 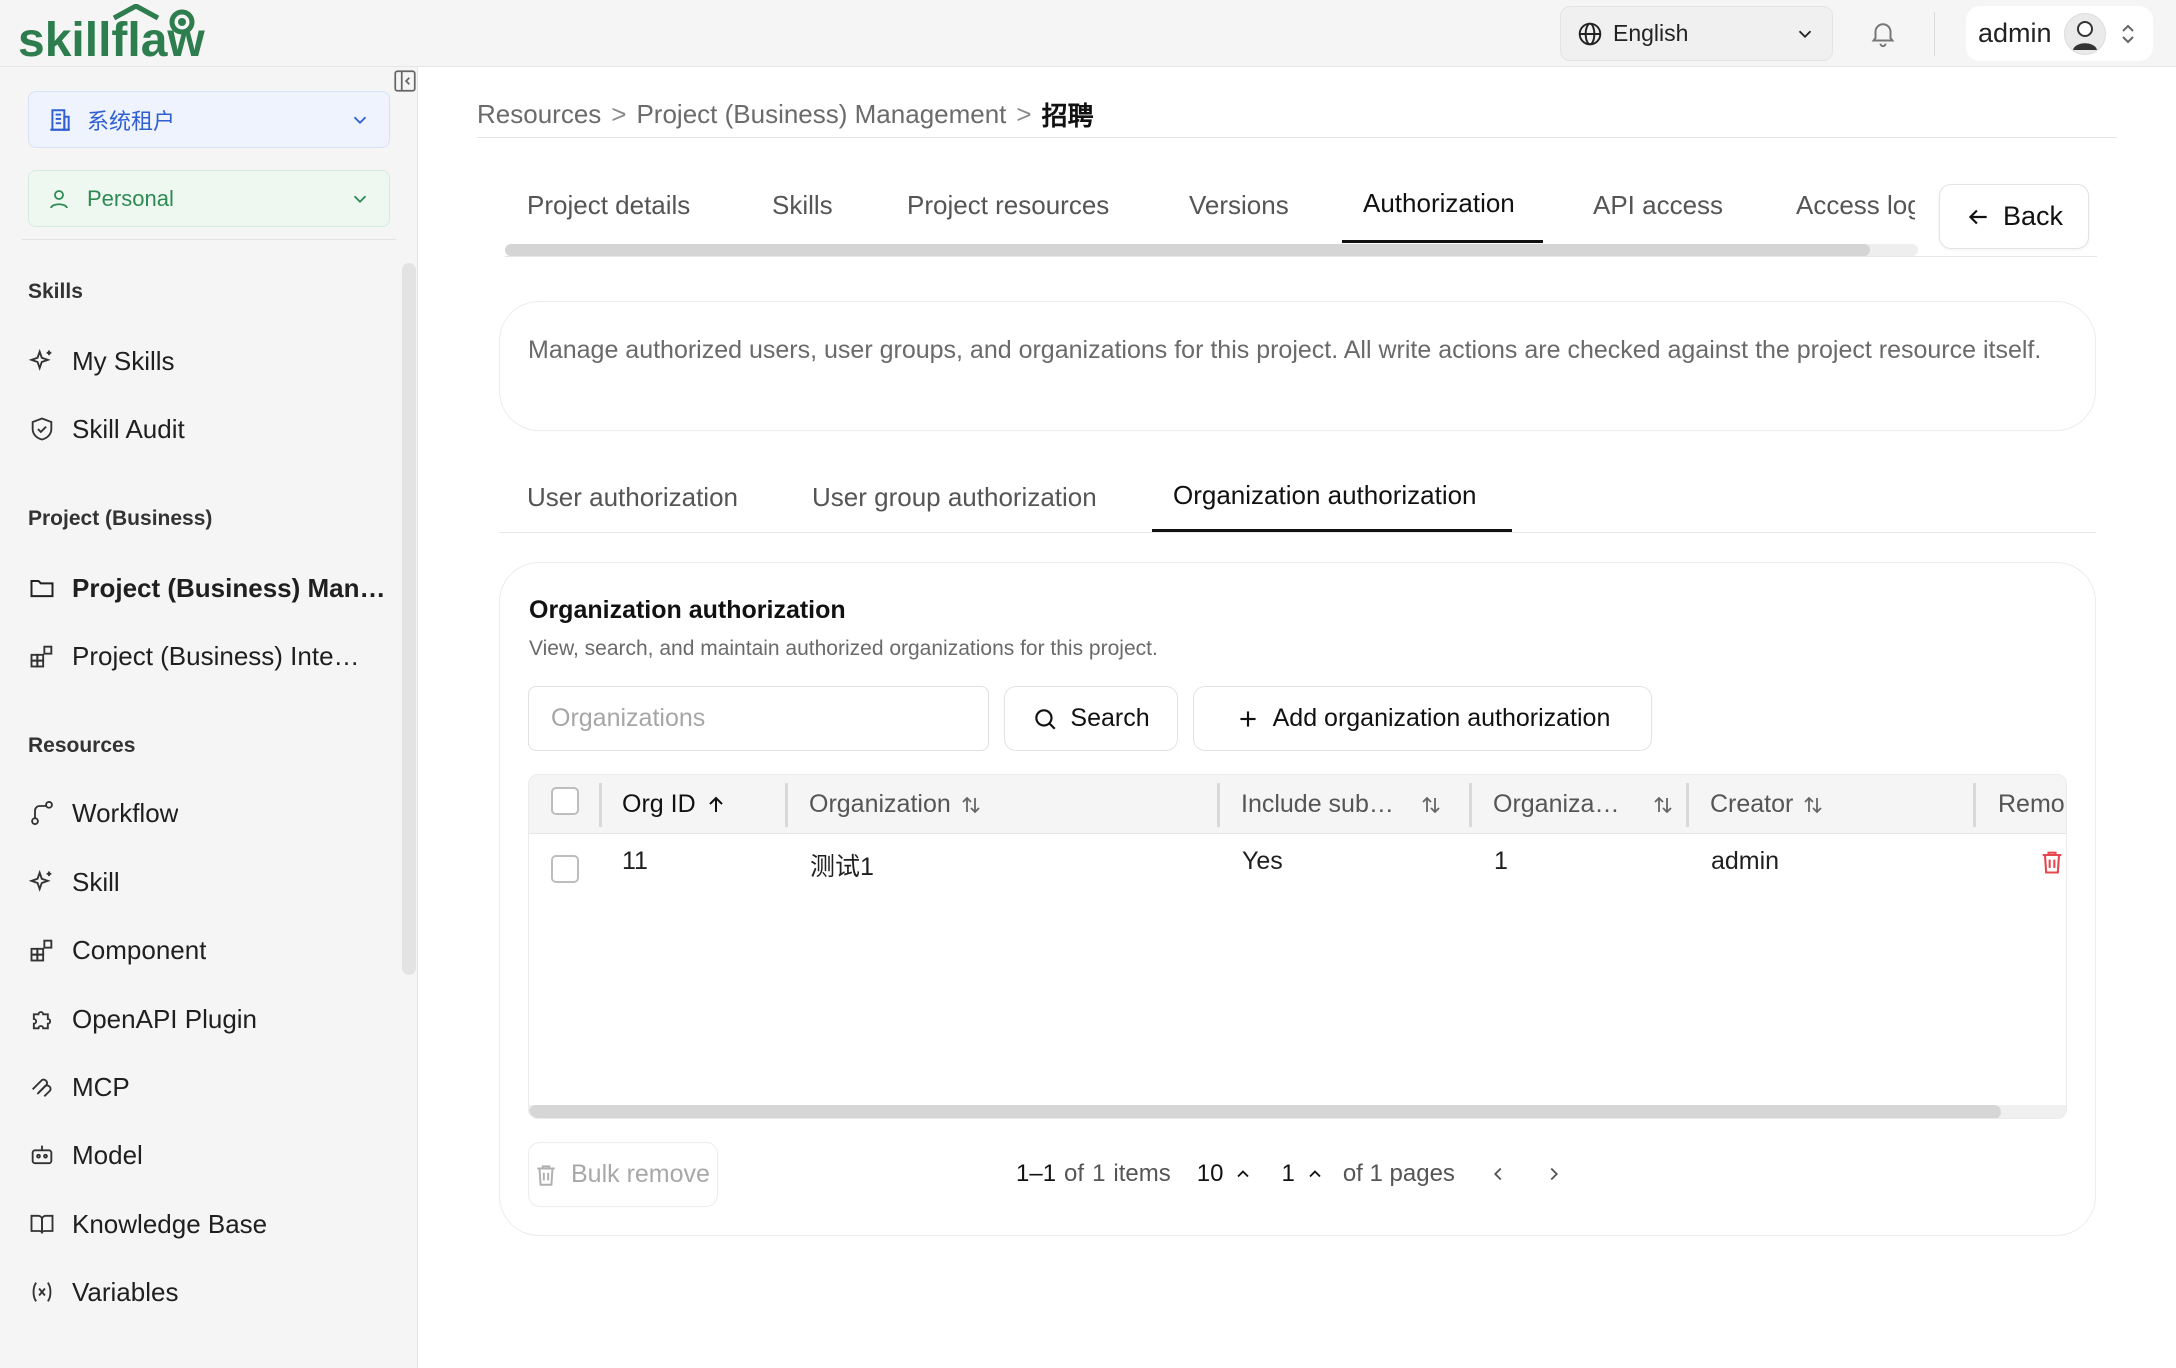 What do you see at coordinates (55, 291) in the screenshot?
I see `section-title-skills: Skills` at bounding box center [55, 291].